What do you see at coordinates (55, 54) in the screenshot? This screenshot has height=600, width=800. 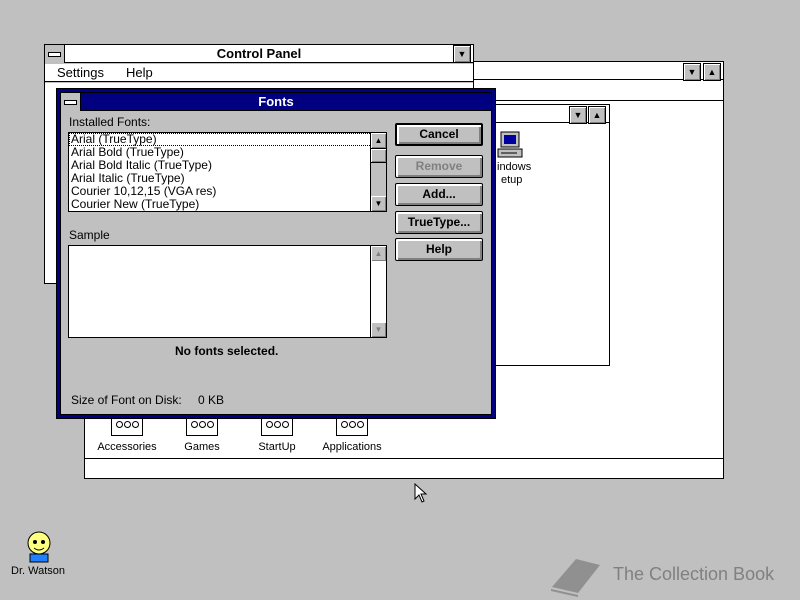 I see `control-panel-system-menu-icon` at bounding box center [55, 54].